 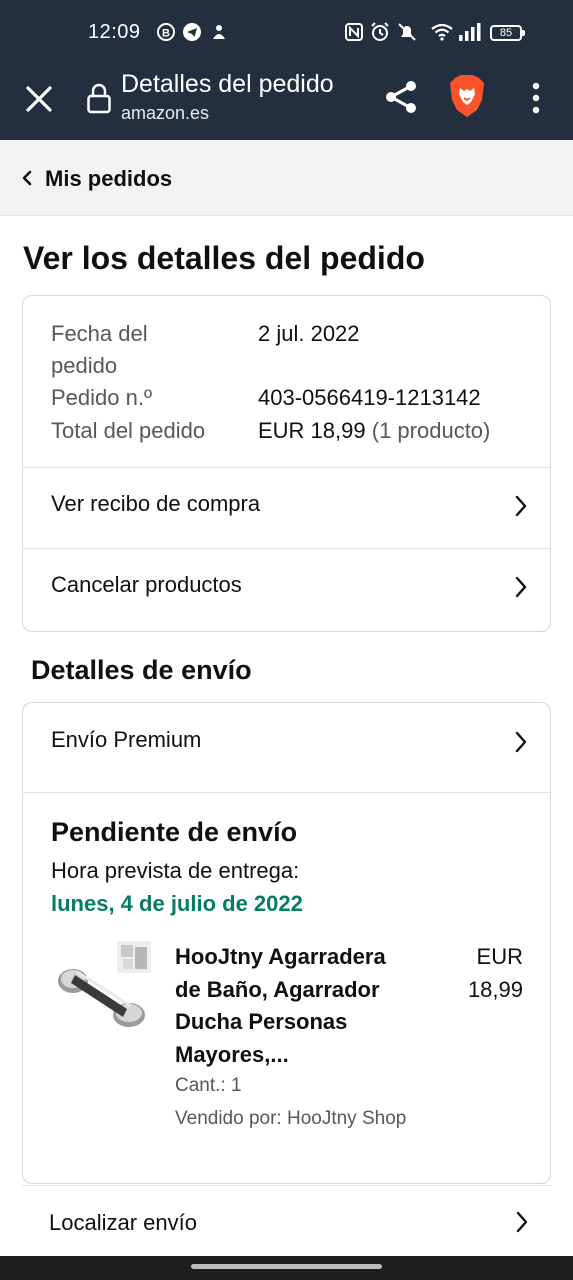 What do you see at coordinates (407, 32) in the screenshot?
I see `mute-icon` at bounding box center [407, 32].